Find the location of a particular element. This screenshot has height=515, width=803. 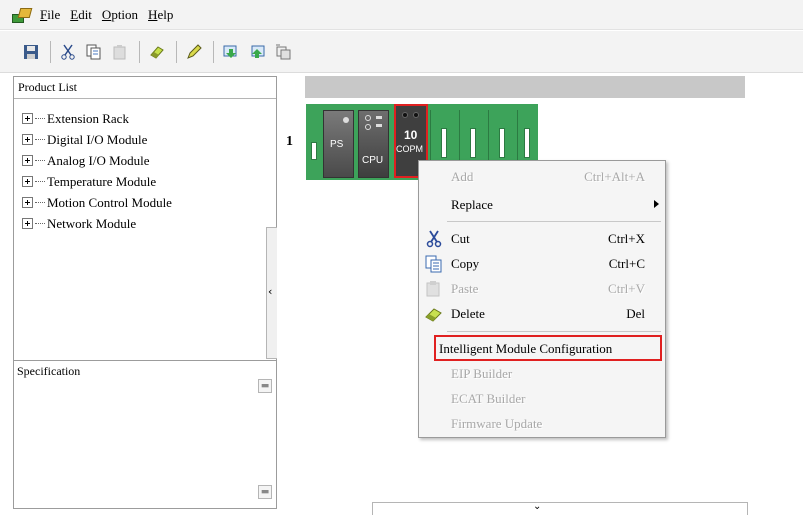

erase-button is located at coordinates (157, 52).